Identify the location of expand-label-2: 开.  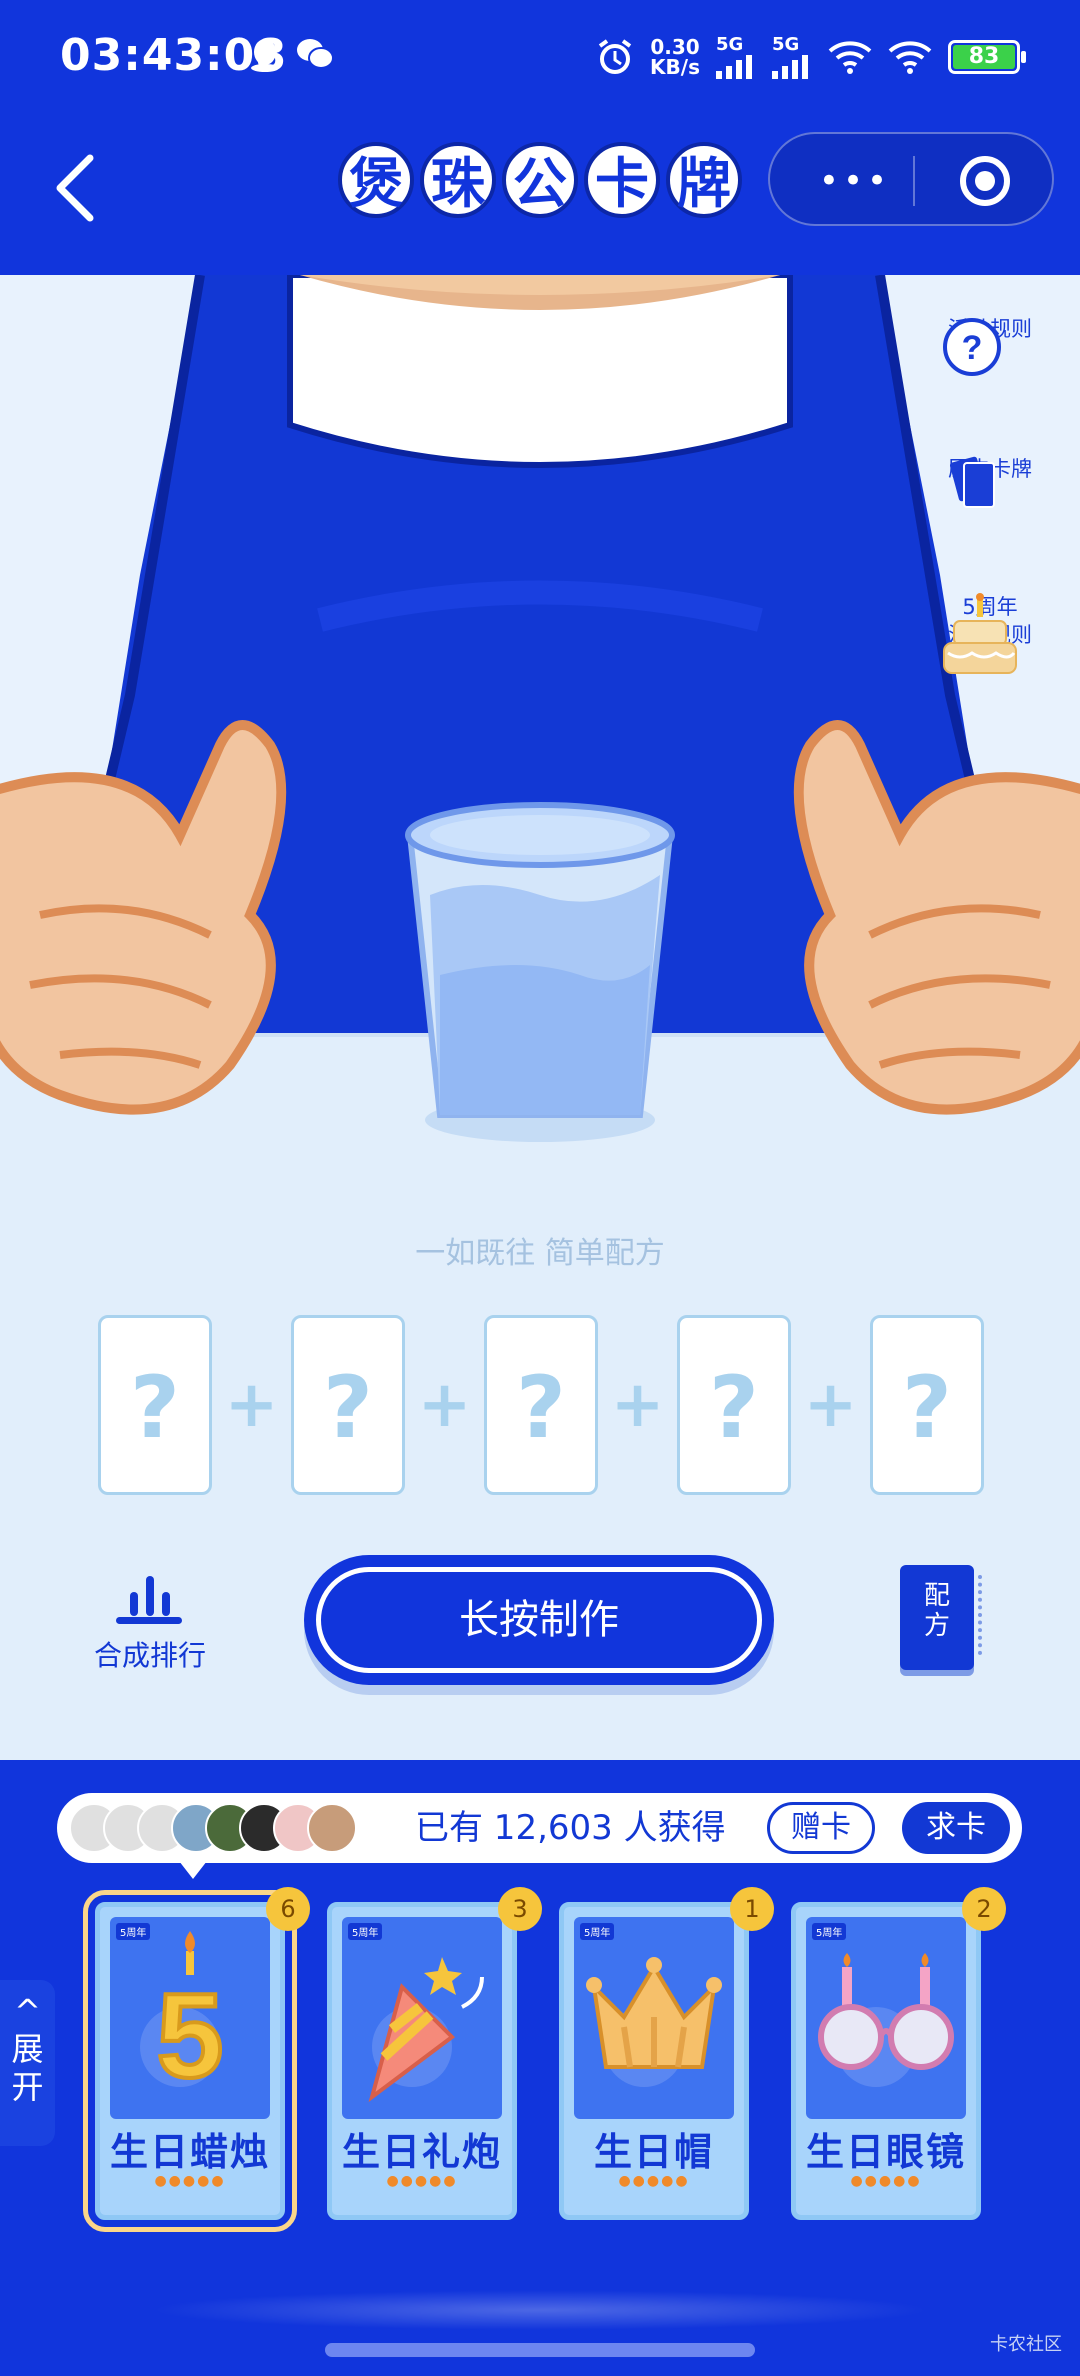
(27, 2087).